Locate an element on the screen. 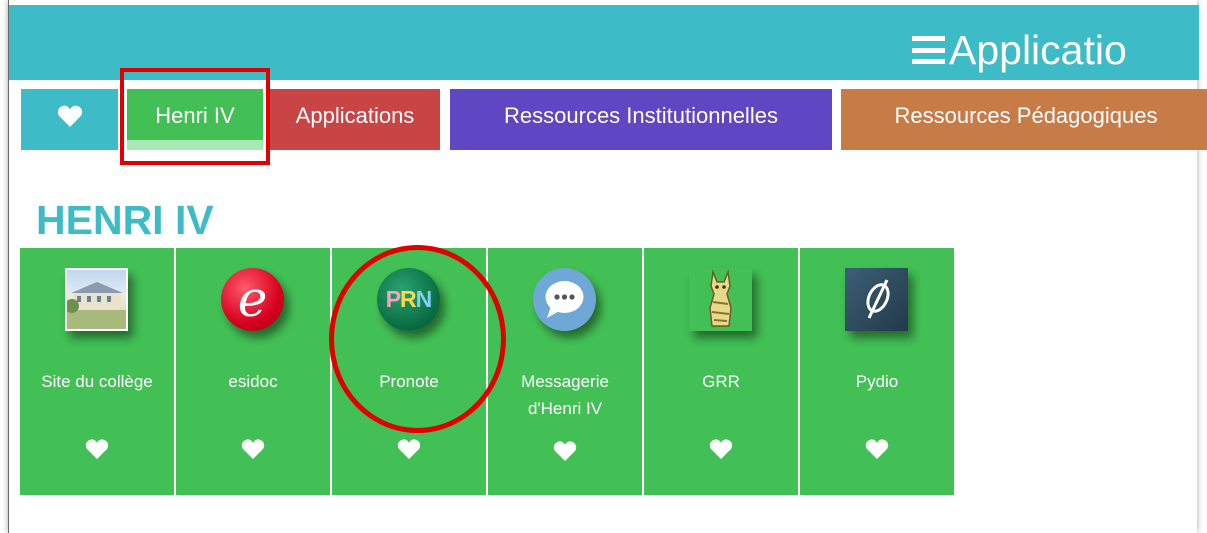  app-tile-pronote: PRN Pronote is located at coordinates (409, 371).